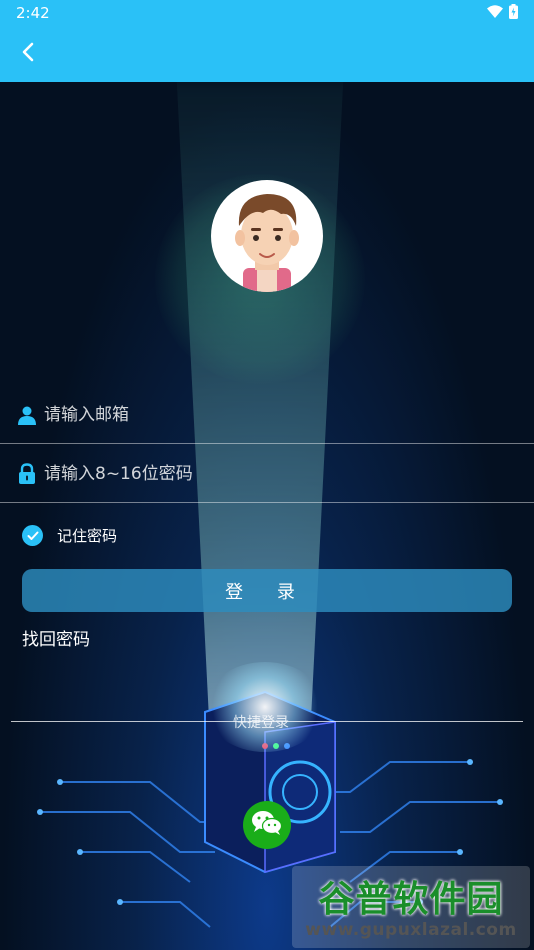 This screenshot has height=950, width=534. I want to click on wechat-icon, so click(267, 825).